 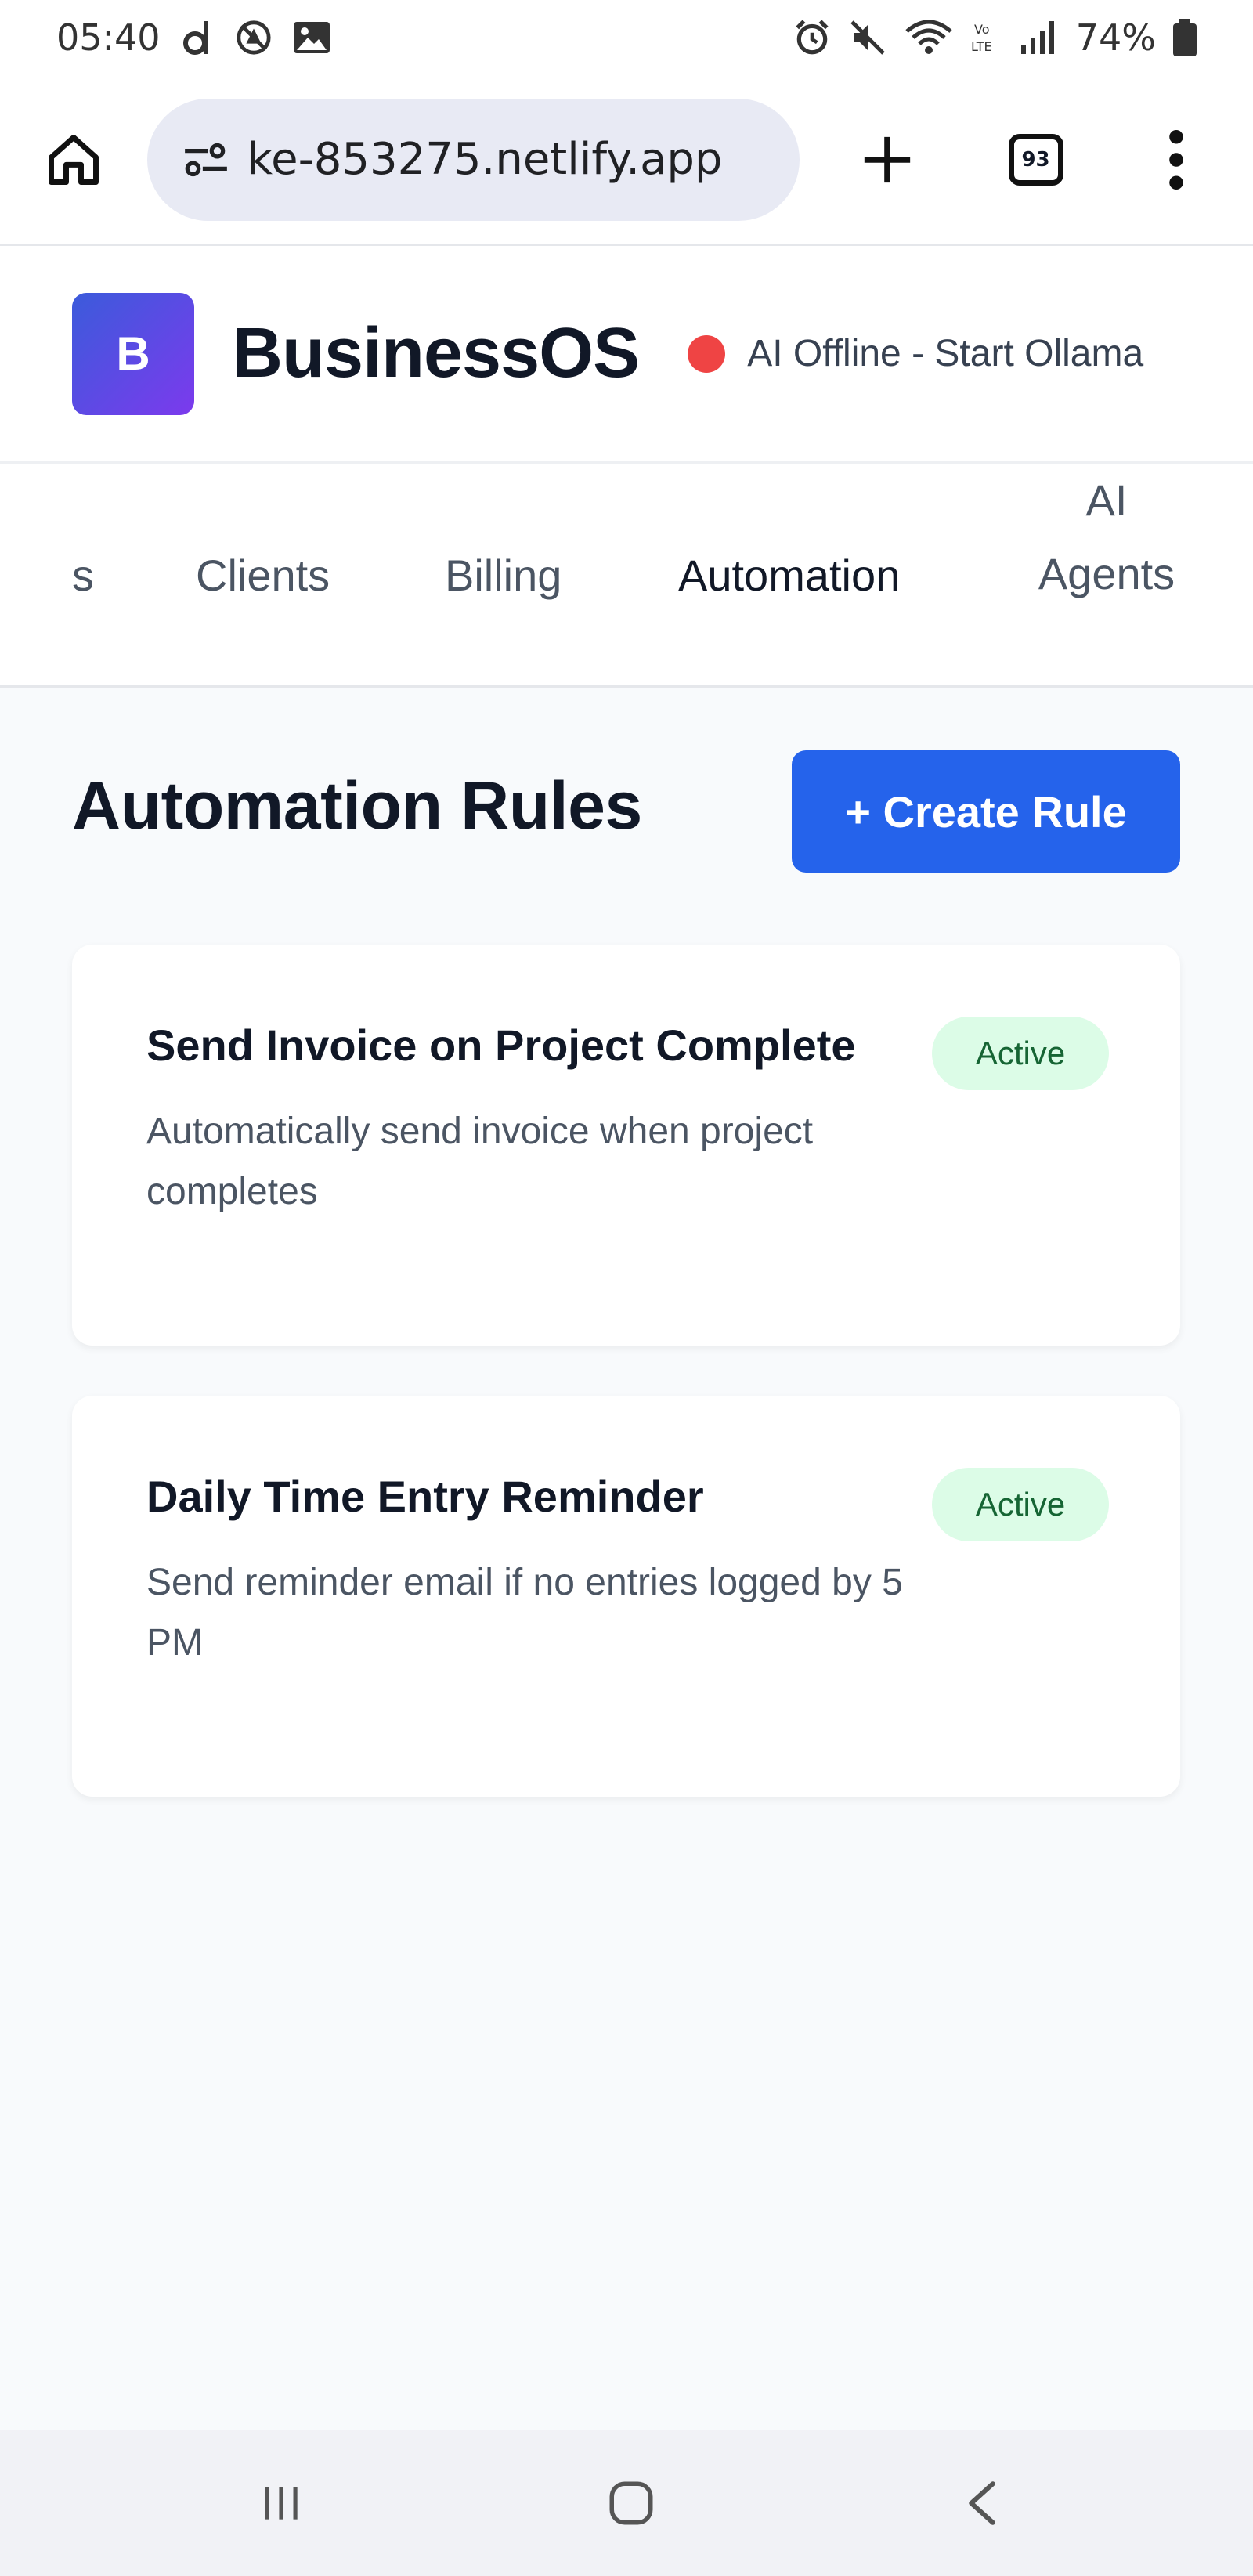 What do you see at coordinates (929, 37) in the screenshot?
I see `wifi-icon` at bounding box center [929, 37].